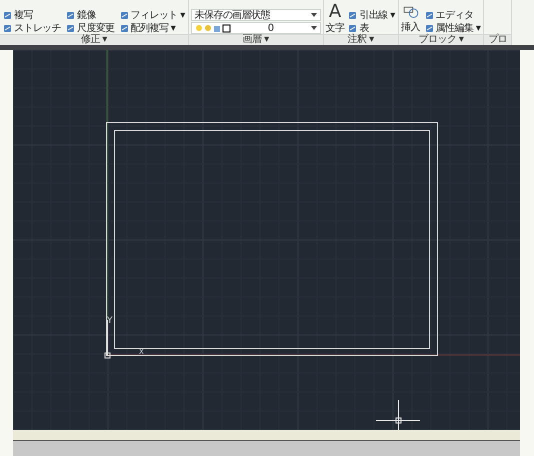  Describe the element at coordinates (453, 15) in the screenshot. I see `ribbon-tool: エディタ` at that location.